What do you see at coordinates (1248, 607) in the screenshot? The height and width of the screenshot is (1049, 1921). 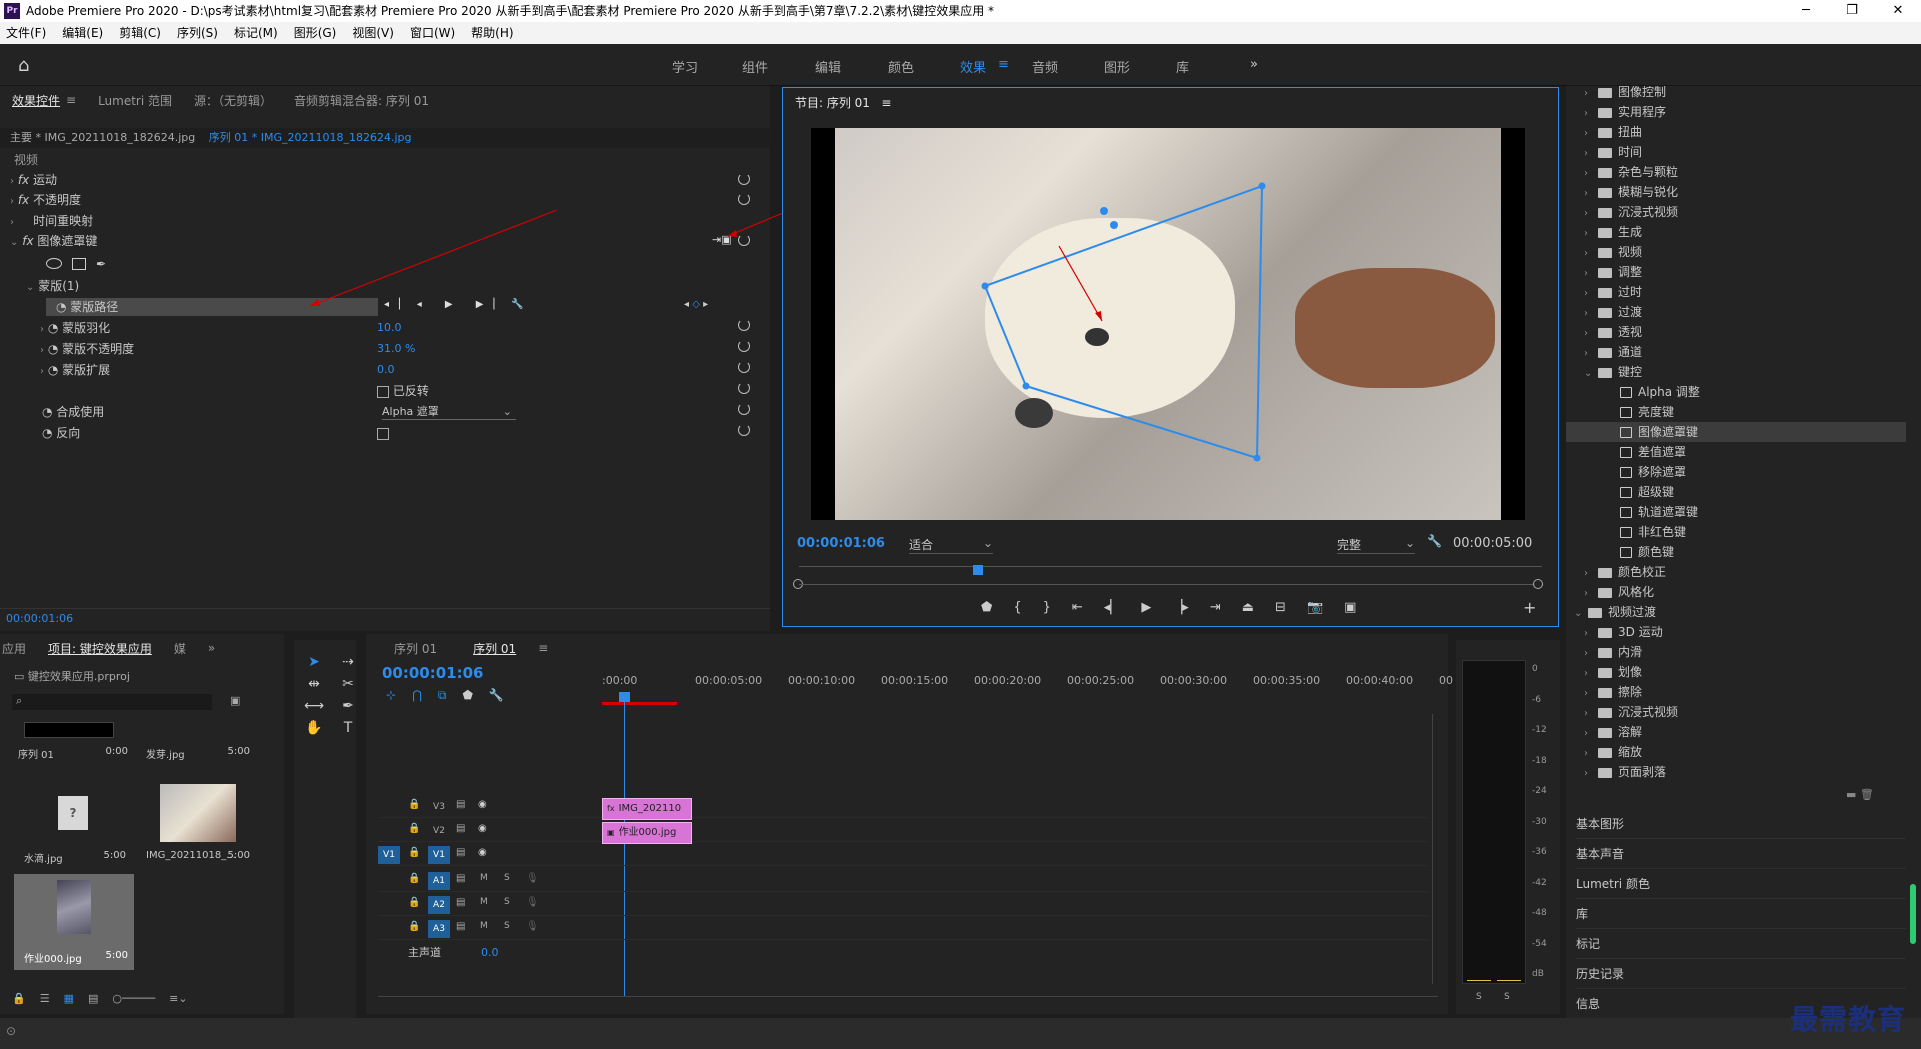 I see `lift-icon: ⏏` at bounding box center [1248, 607].